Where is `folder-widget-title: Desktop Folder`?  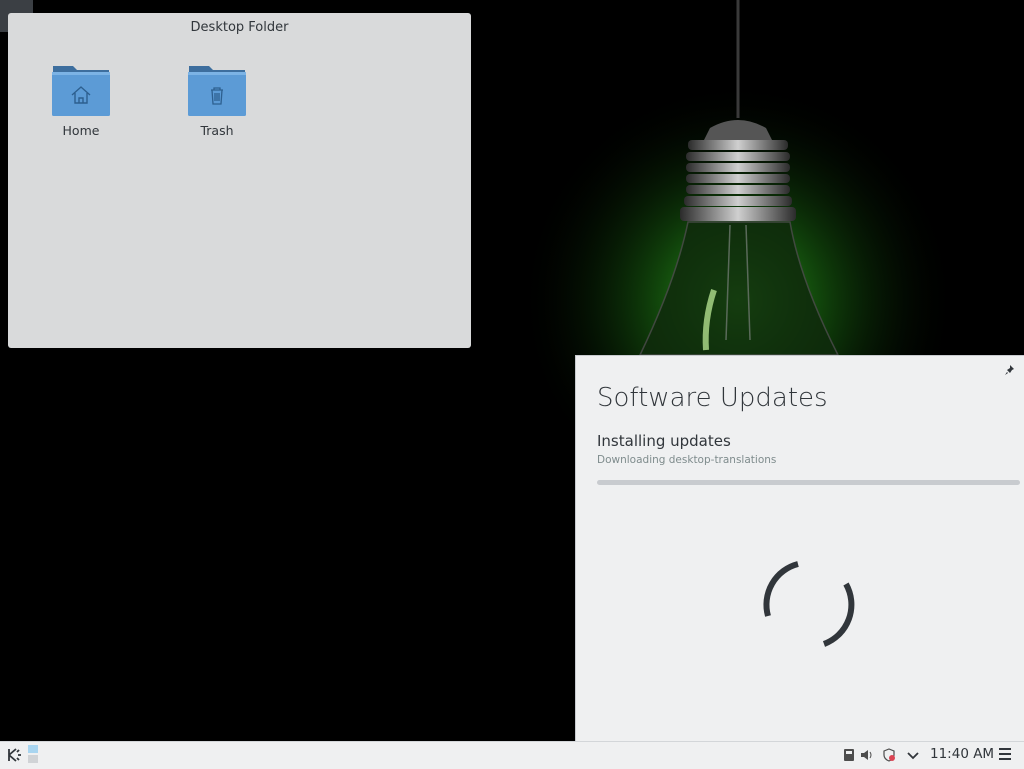 folder-widget-title: Desktop Folder is located at coordinates (239, 27).